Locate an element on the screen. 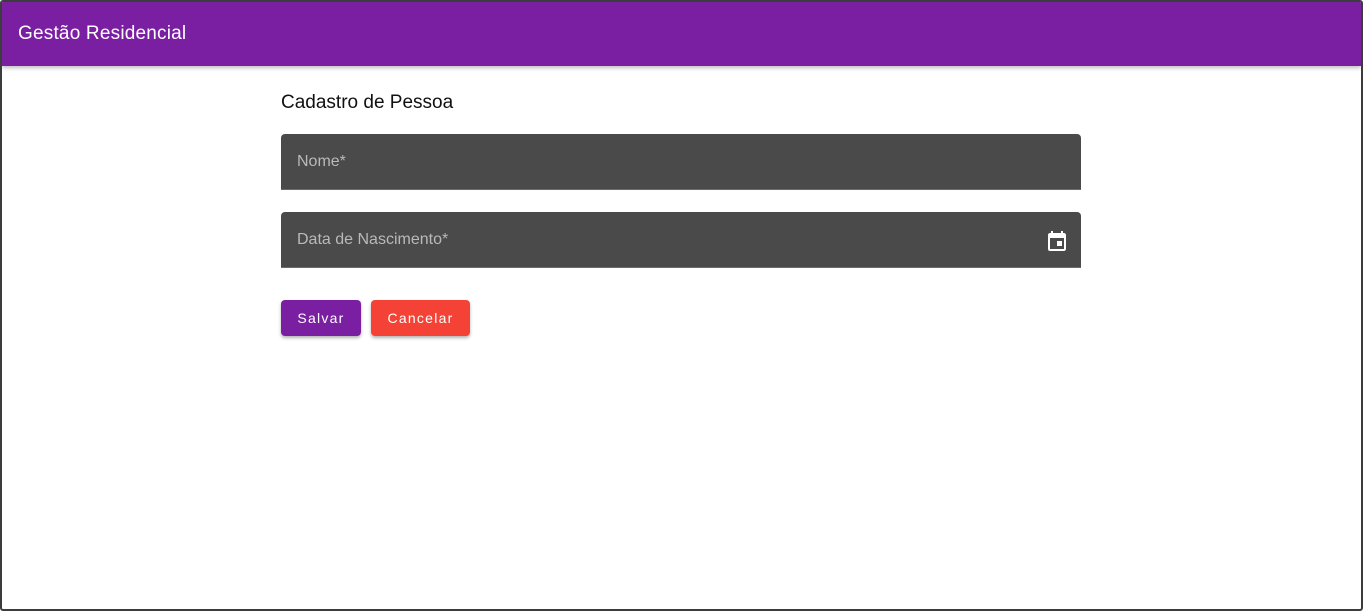  cancel-button: Cancelar is located at coordinates (420, 318).